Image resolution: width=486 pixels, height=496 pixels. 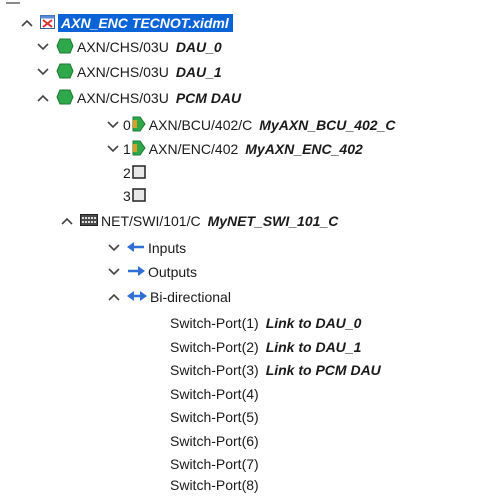 I want to click on tree-item-slot-0: 0 AXN/BCU/402/C MyAXN_BCU_402_C, so click(x=250, y=125).